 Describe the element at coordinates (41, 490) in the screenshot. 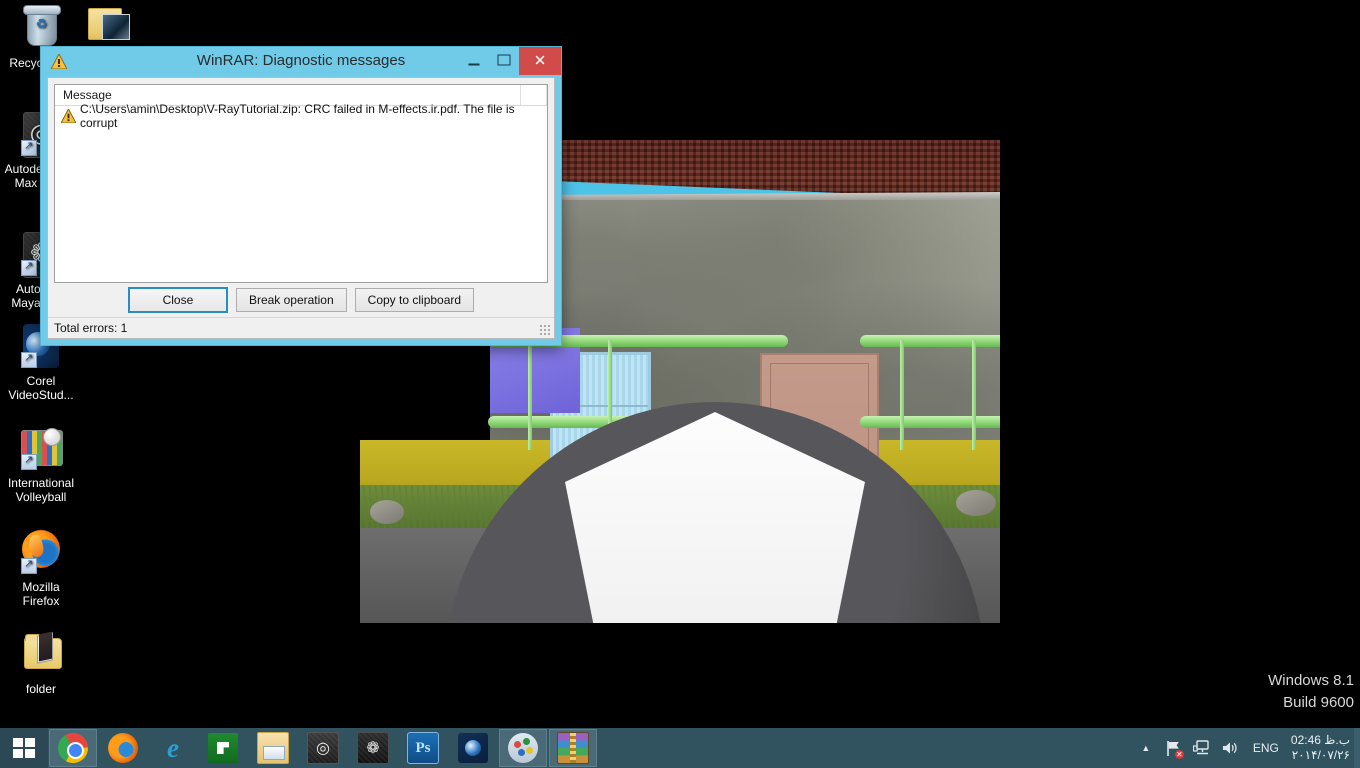

I see `desktop-icon-label: International Volleyball` at that location.